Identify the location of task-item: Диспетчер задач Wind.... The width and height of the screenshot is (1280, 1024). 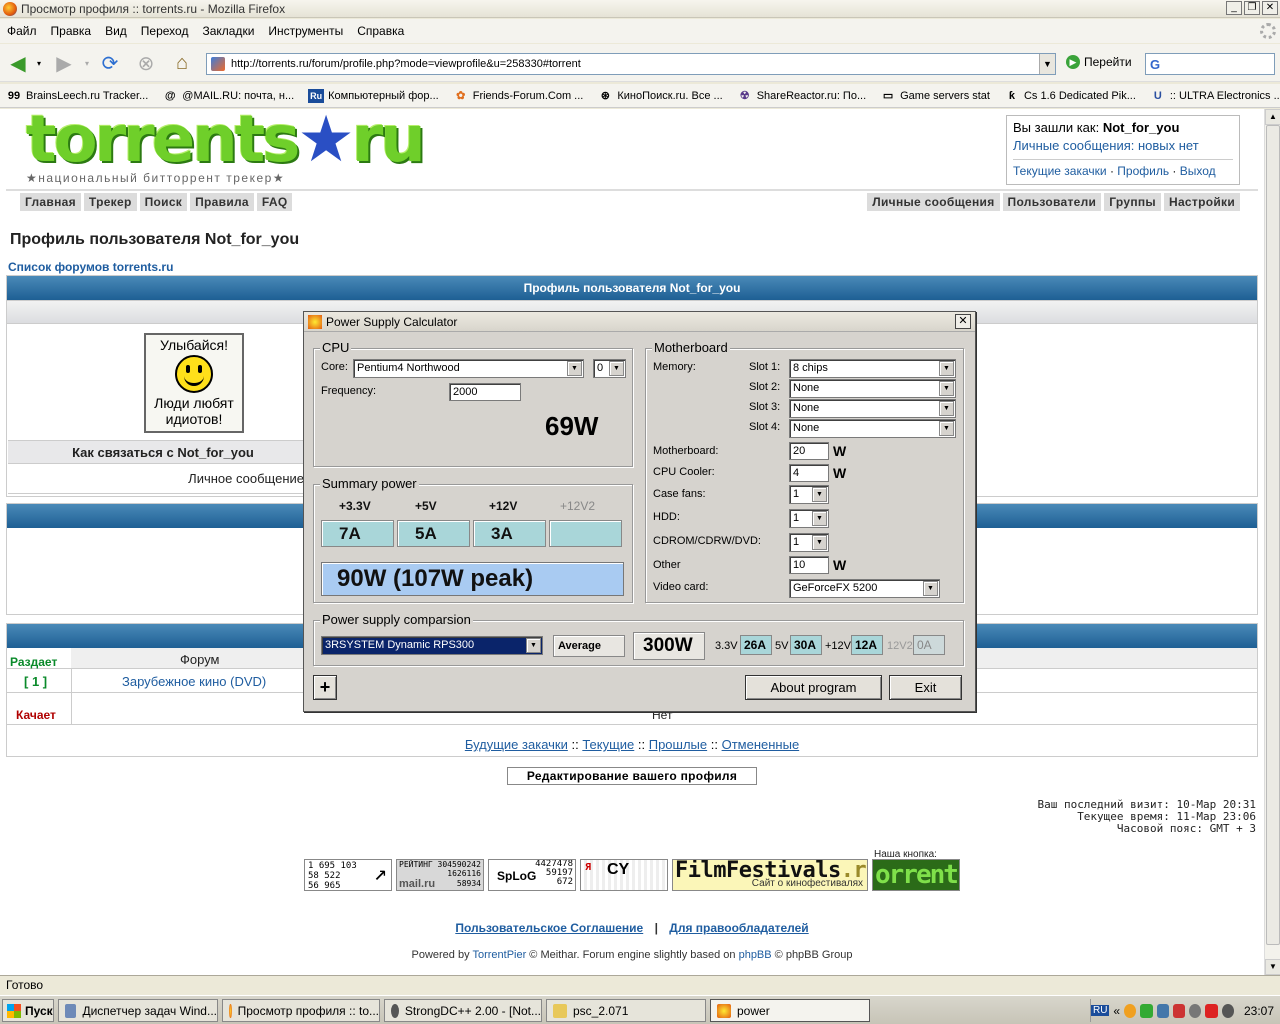
(138, 1010).